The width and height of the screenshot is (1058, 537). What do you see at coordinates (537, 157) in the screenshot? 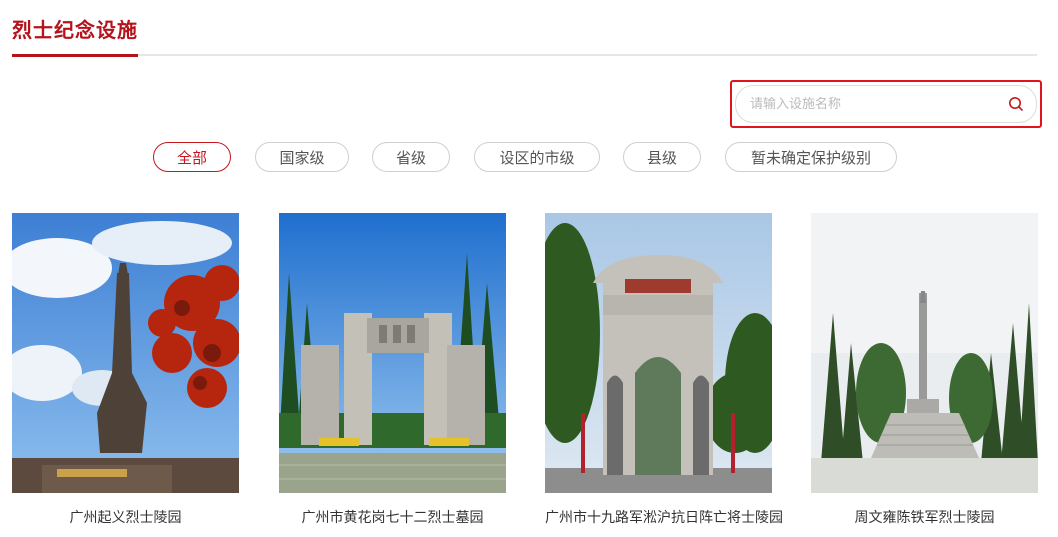
I see `filter-city: 设区的市级` at bounding box center [537, 157].